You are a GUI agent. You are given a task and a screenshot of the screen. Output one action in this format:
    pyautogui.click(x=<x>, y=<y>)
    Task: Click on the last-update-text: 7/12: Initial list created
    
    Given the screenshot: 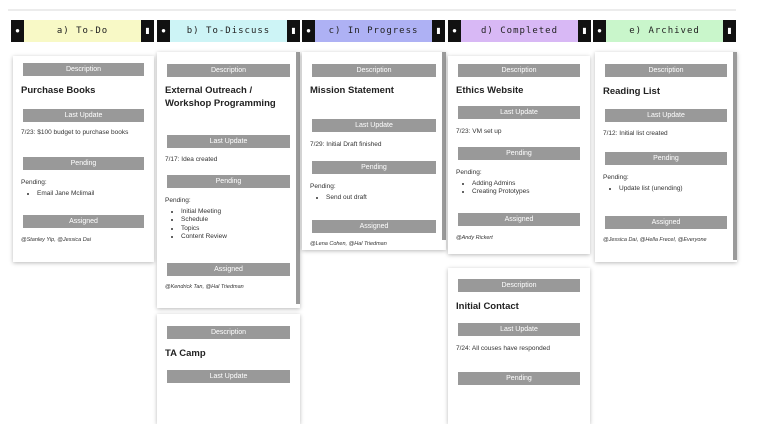 What is the action you would take?
    pyautogui.click(x=635, y=133)
    